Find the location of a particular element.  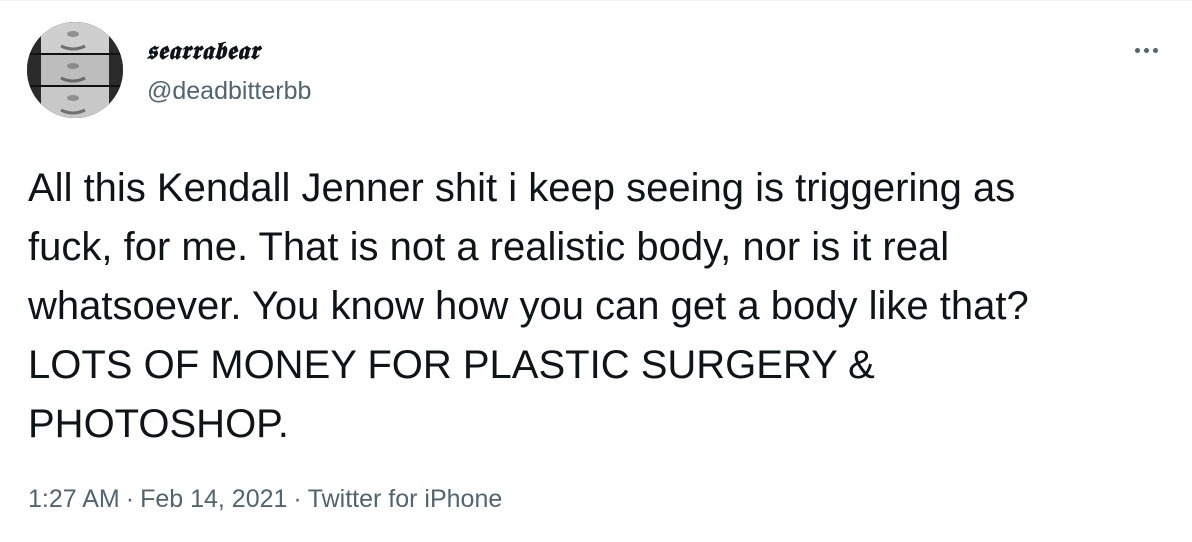

tweet-date: Feb 14, 2021 is located at coordinates (213, 499).